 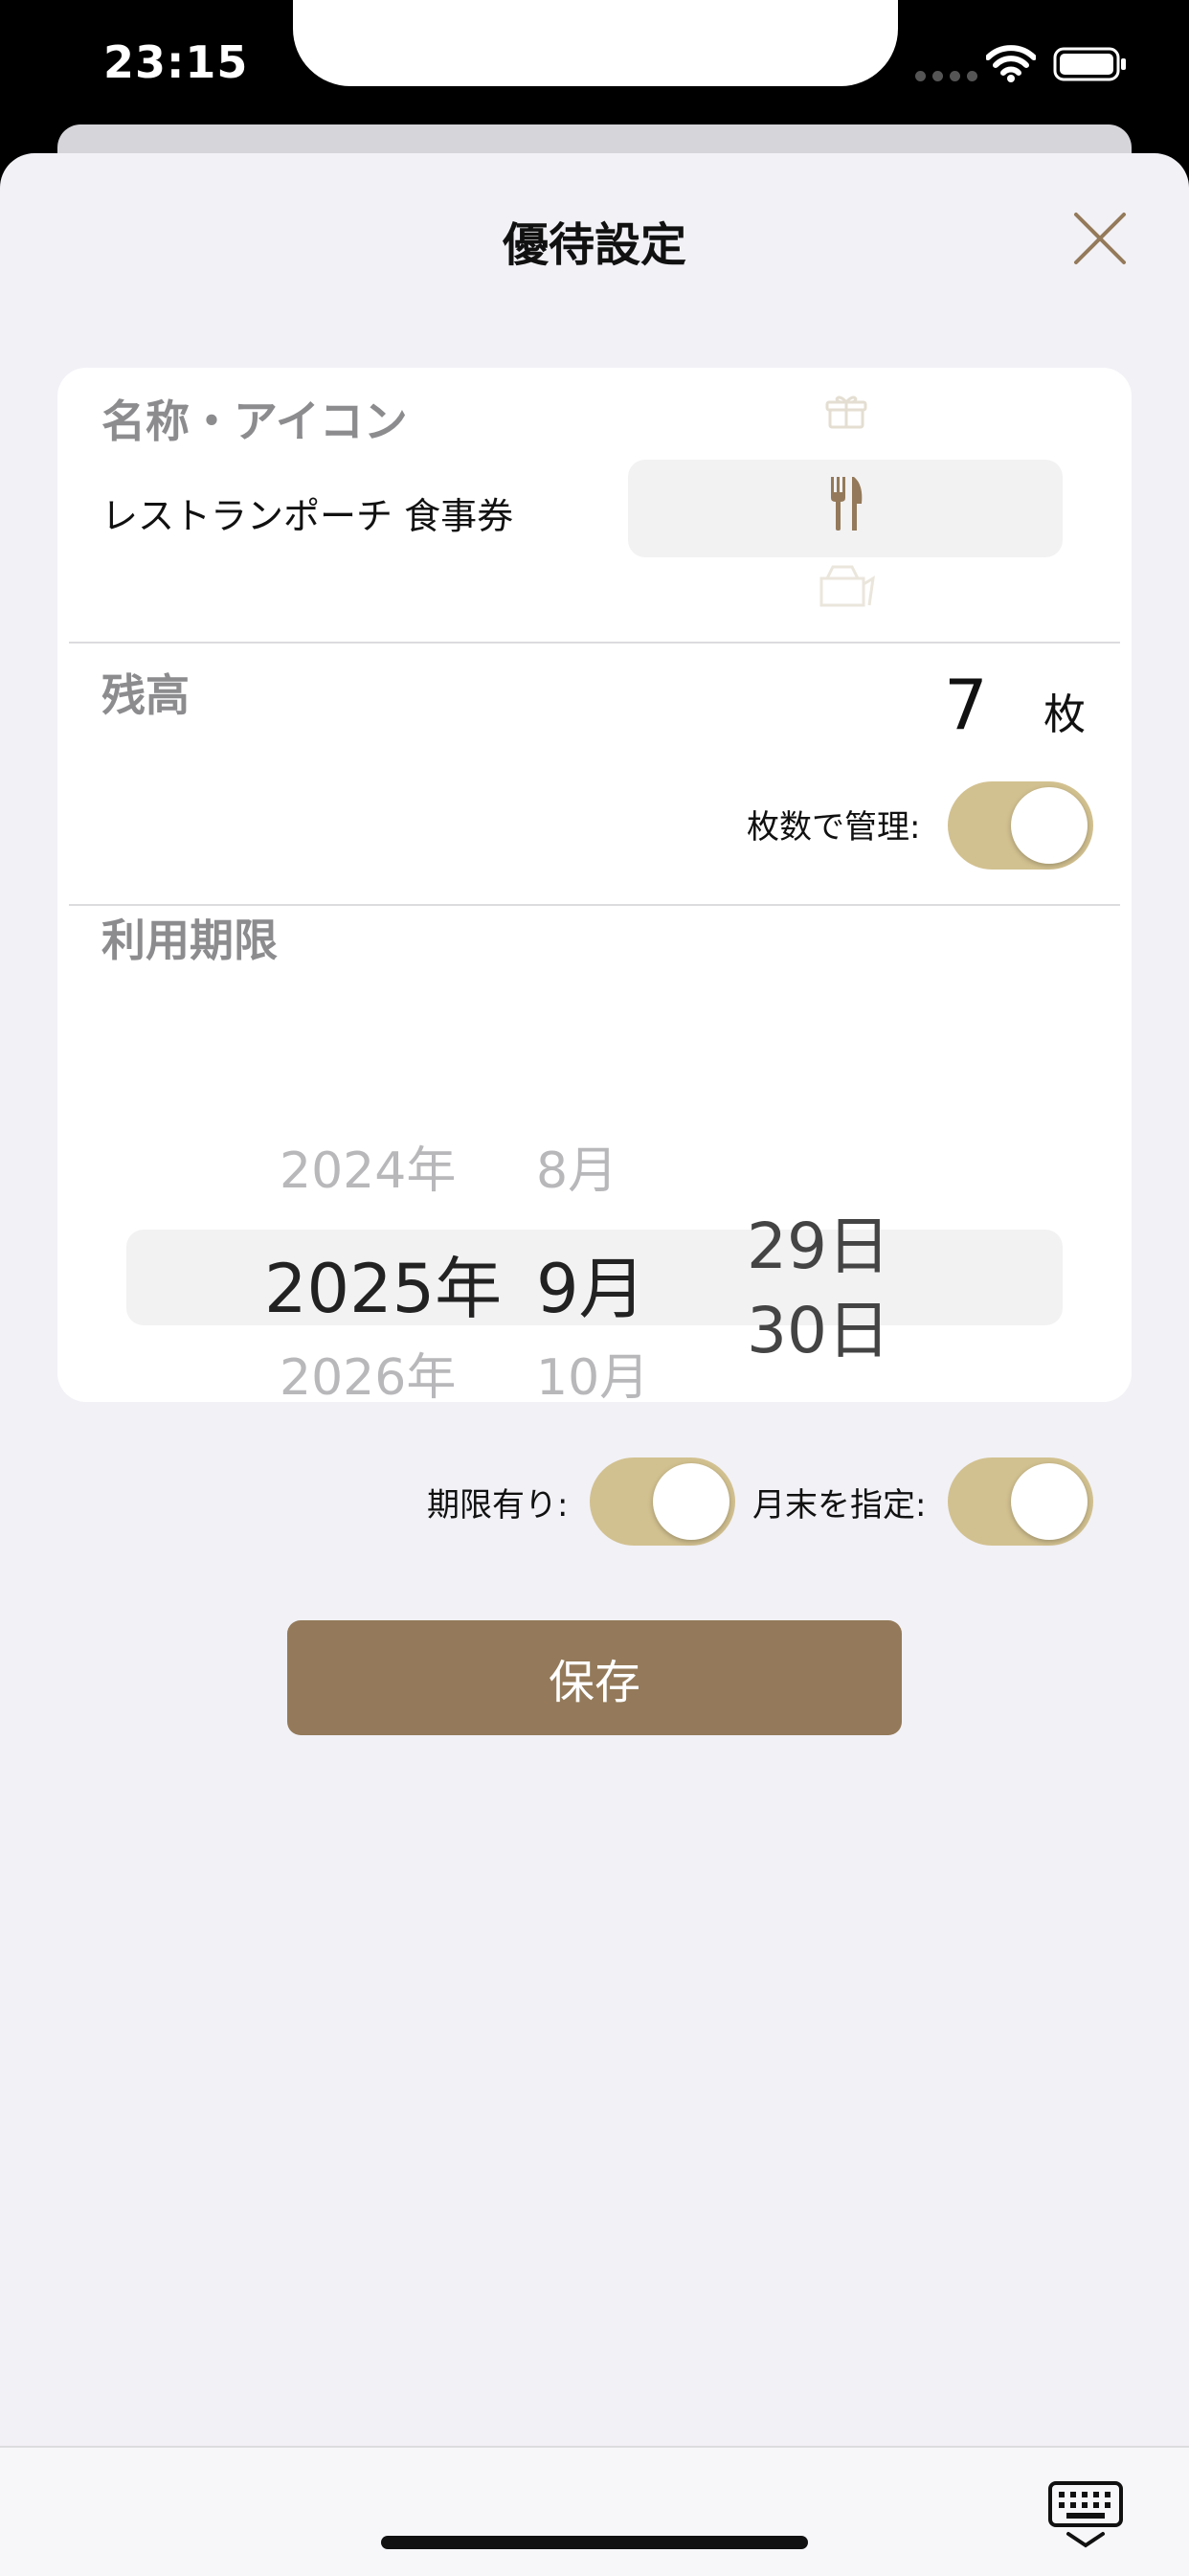 What do you see at coordinates (847, 584) in the screenshot?
I see `bag-icon` at bounding box center [847, 584].